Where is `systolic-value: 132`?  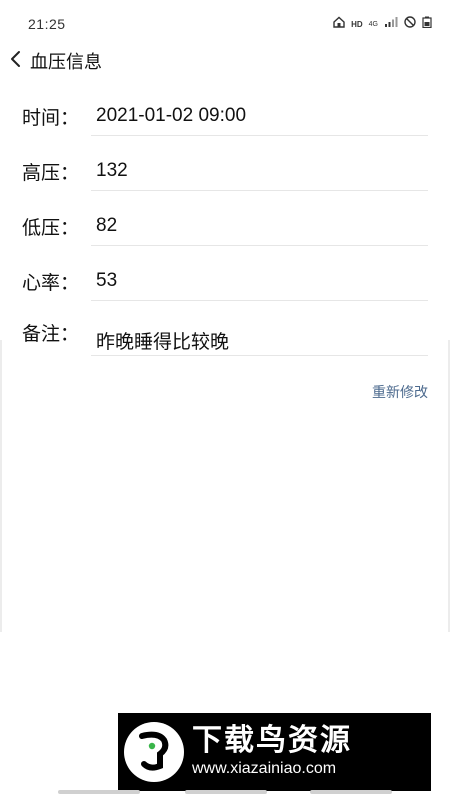
systolic-value: 132 is located at coordinates (112, 171).